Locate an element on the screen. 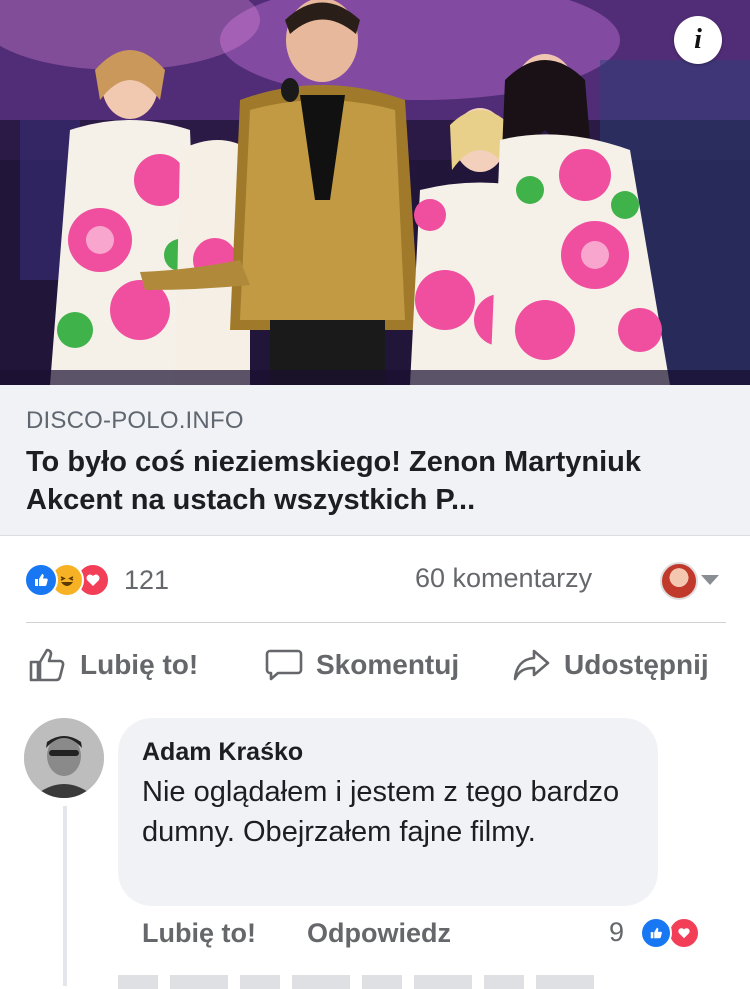 The width and height of the screenshot is (750, 989). post-action-bar: Lubię to! Skomentuj Udostępnij is located at coordinates (375, 665).